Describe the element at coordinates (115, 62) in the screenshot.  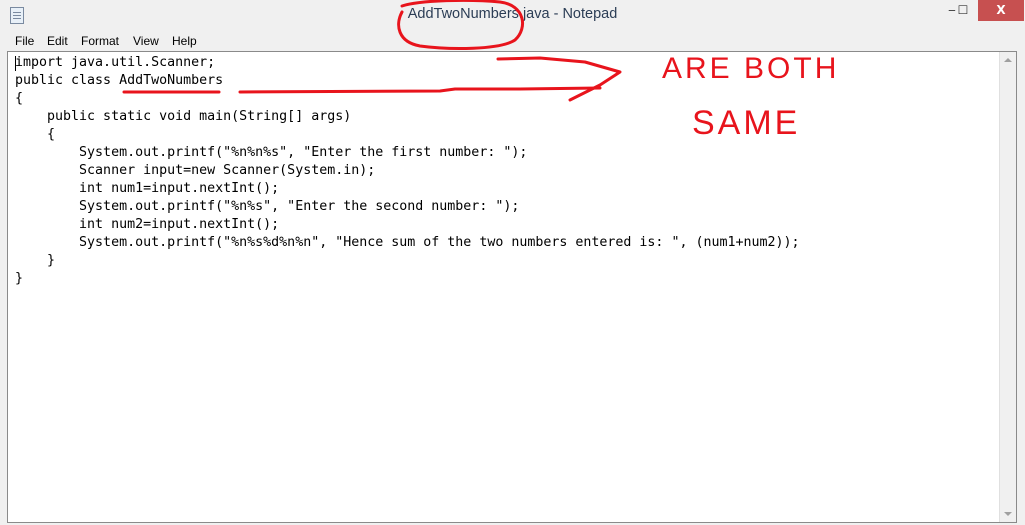
I see `code-line: import java.util.Scanner;` at that location.